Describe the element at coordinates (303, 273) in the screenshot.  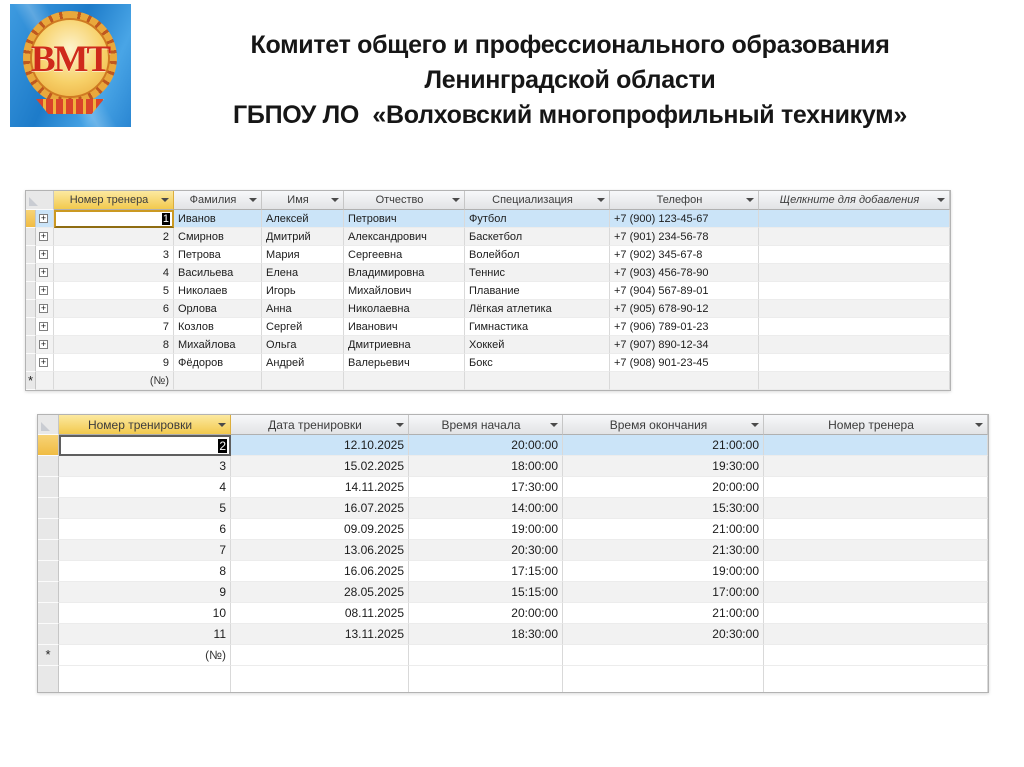
I see `cell: Елена` at that location.